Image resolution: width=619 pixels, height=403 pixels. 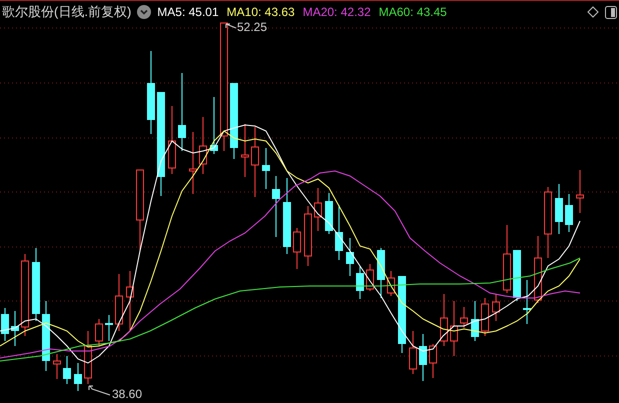 What do you see at coordinates (260, 12) in the screenshot?
I see `moving-average-value: MA10: 43.63` at bounding box center [260, 12].